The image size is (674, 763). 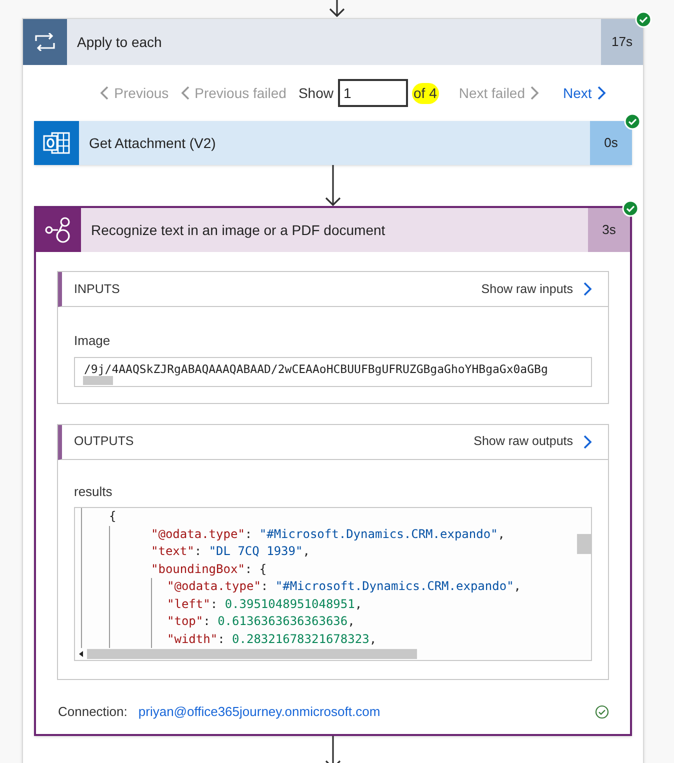 I want to click on show-raw-link: Show raw outputs, so click(x=533, y=441).